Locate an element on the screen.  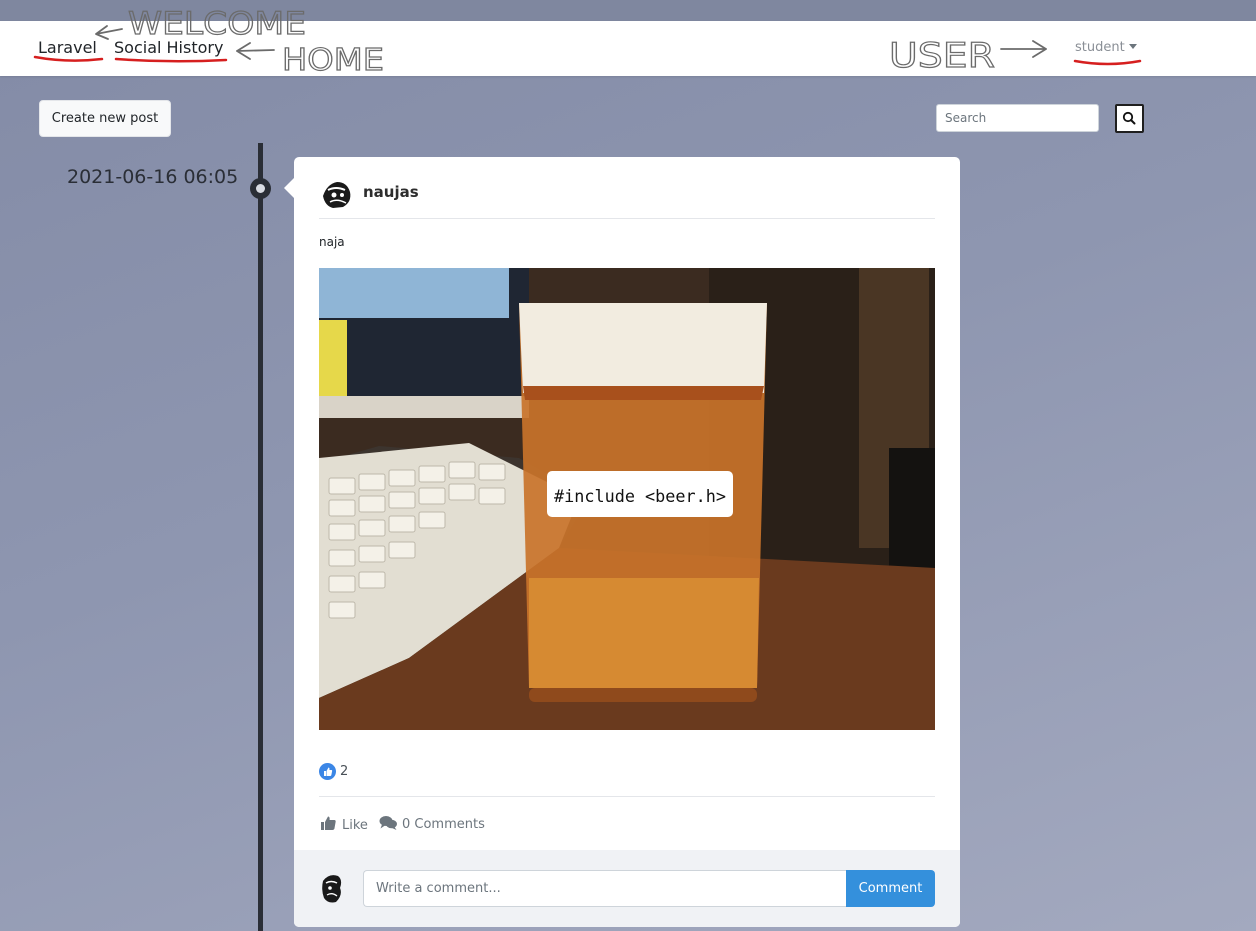
reaction-summary: 2 is located at coordinates (334, 770).